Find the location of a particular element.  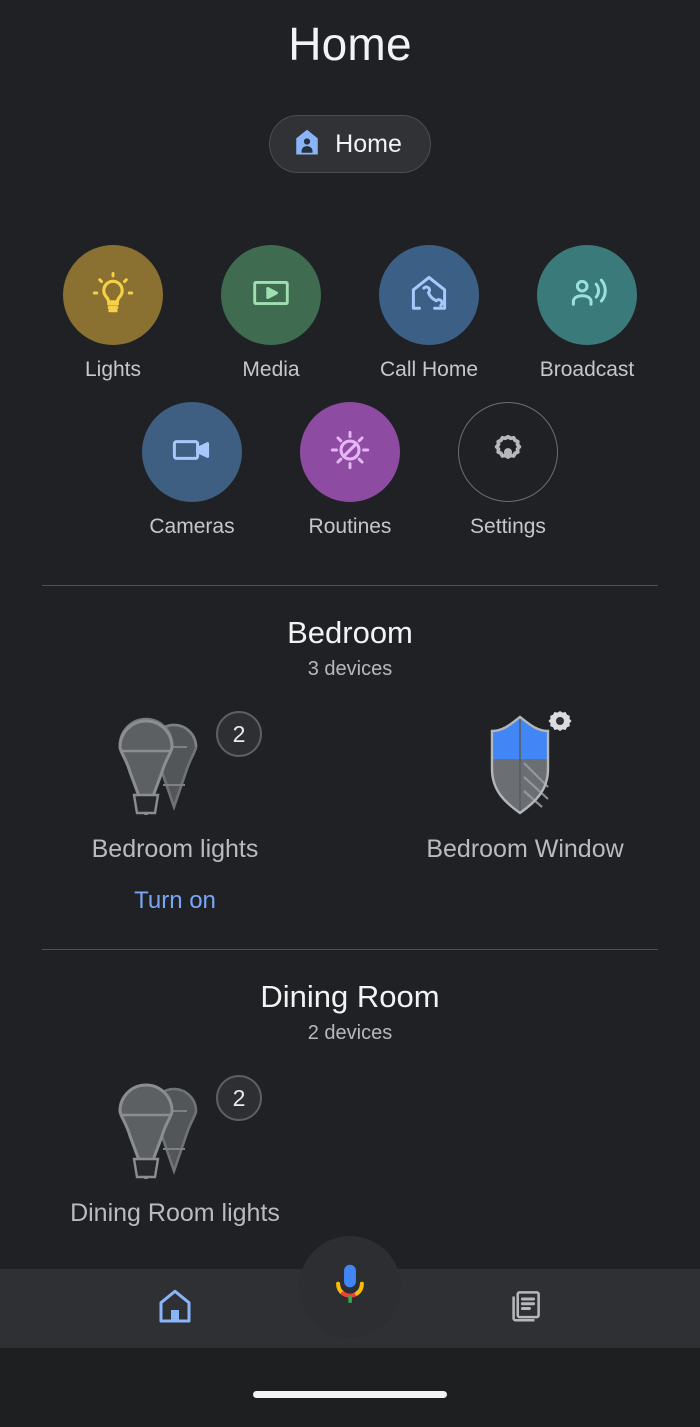

quick-action-lights: Lights is located at coordinates (113, 313).